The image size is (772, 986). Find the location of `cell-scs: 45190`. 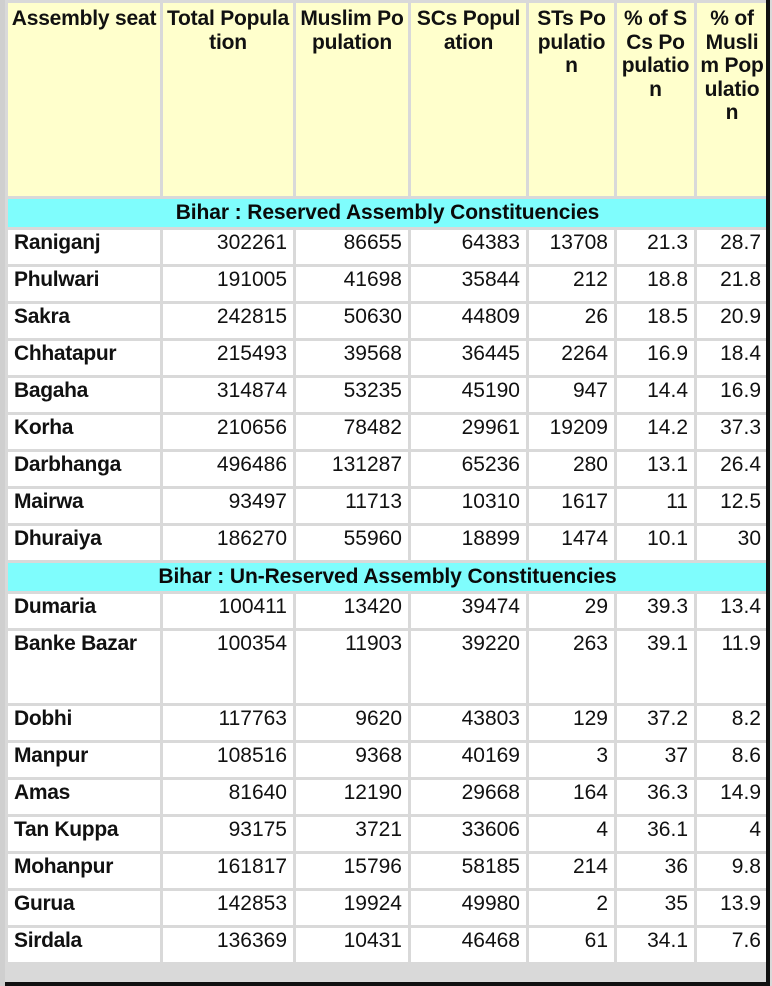

cell-scs: 45190 is located at coordinates (468, 395).